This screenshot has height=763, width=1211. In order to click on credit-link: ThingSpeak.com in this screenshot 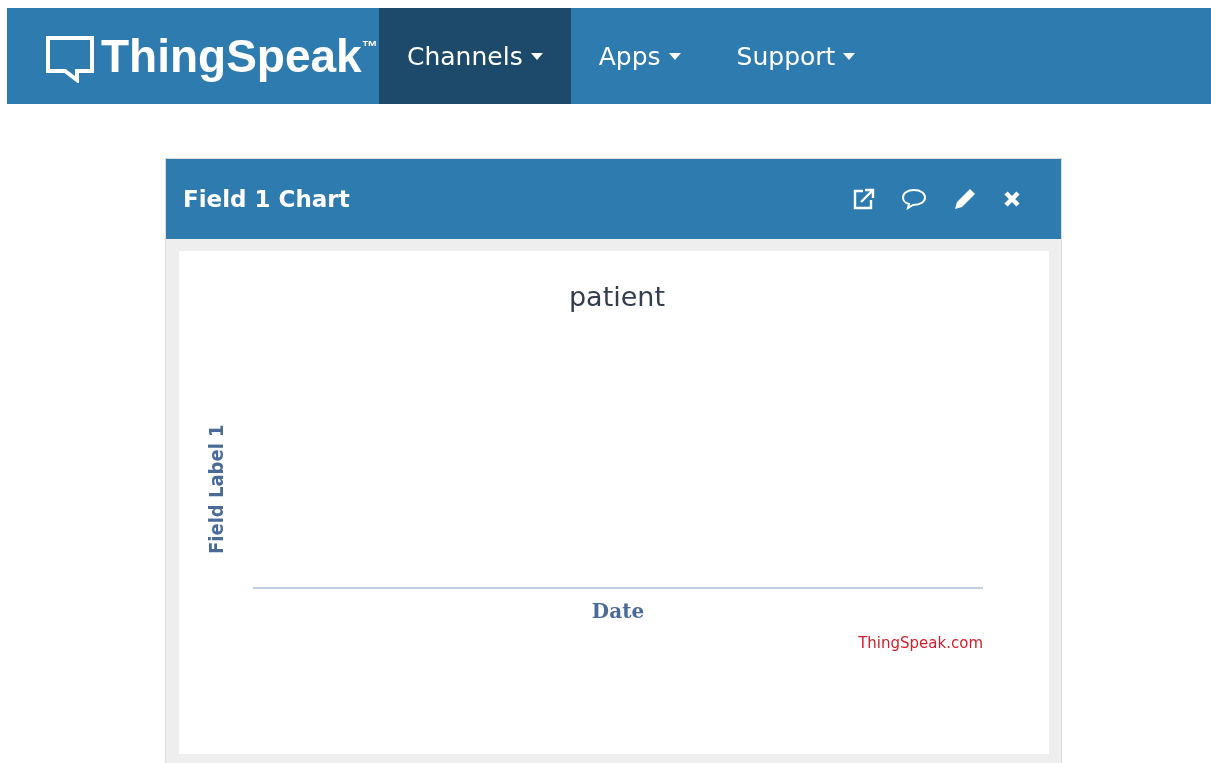, I will do `click(920, 643)`.